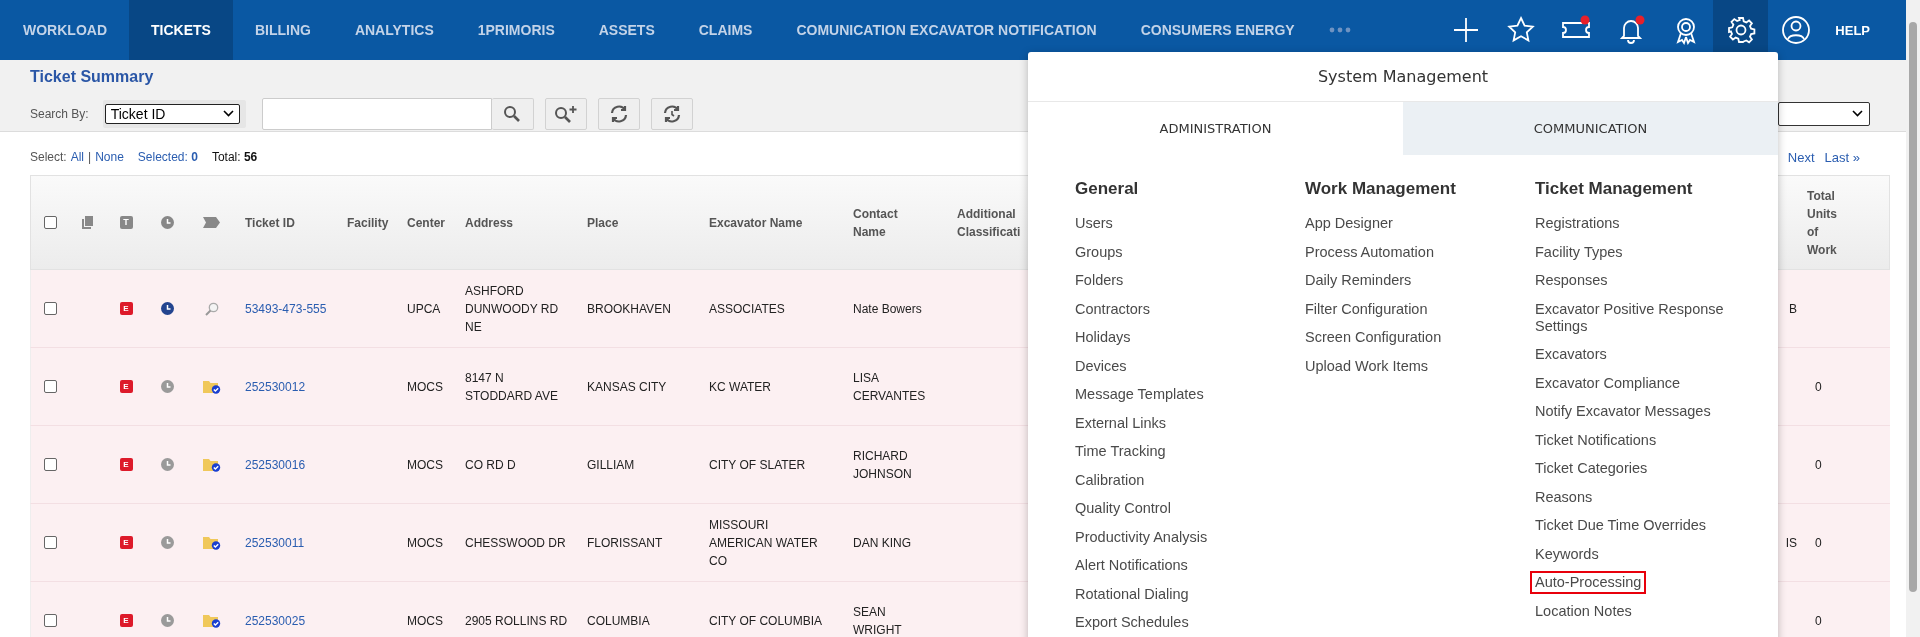  Describe the element at coordinates (489, 222) in the screenshot. I see `column-header: Address` at that location.